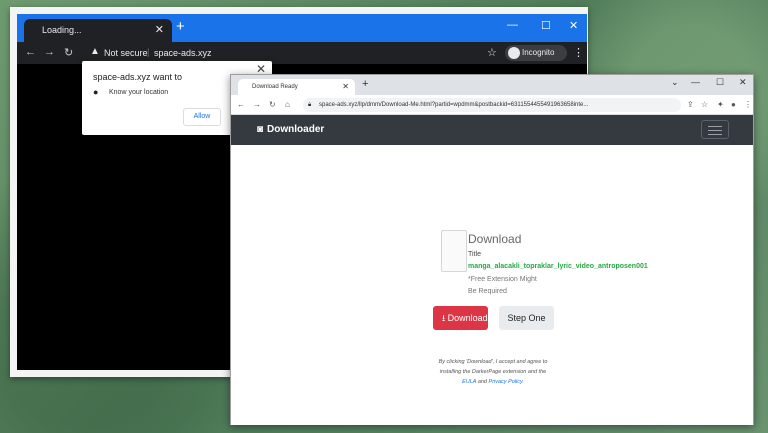 The width and height of the screenshot is (768, 433). Describe the element at coordinates (275, 87) in the screenshot. I see `front-tab-title: Download Ready` at that location.